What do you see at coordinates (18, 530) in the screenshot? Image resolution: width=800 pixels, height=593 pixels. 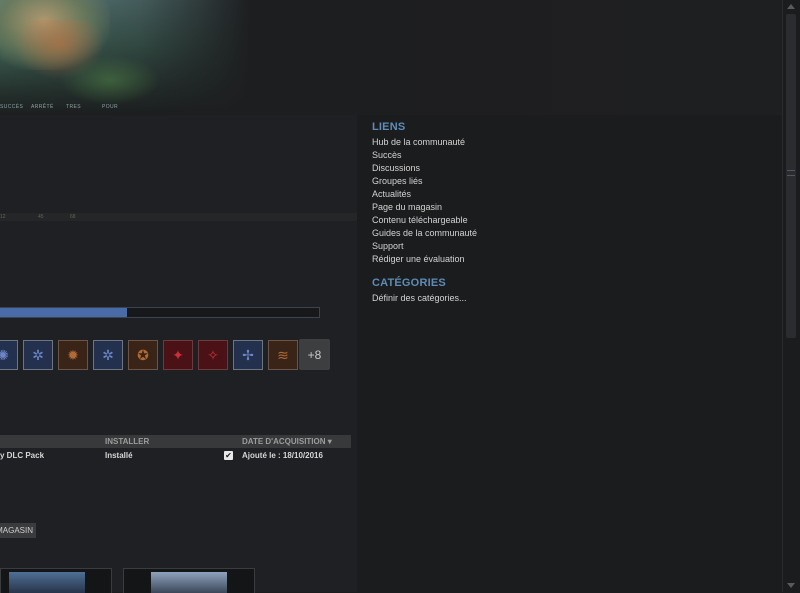 I see `store-button: MAGASIN` at bounding box center [18, 530].